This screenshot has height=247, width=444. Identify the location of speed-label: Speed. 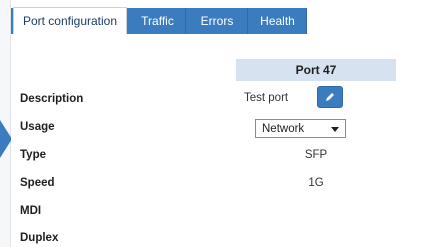
(37, 183).